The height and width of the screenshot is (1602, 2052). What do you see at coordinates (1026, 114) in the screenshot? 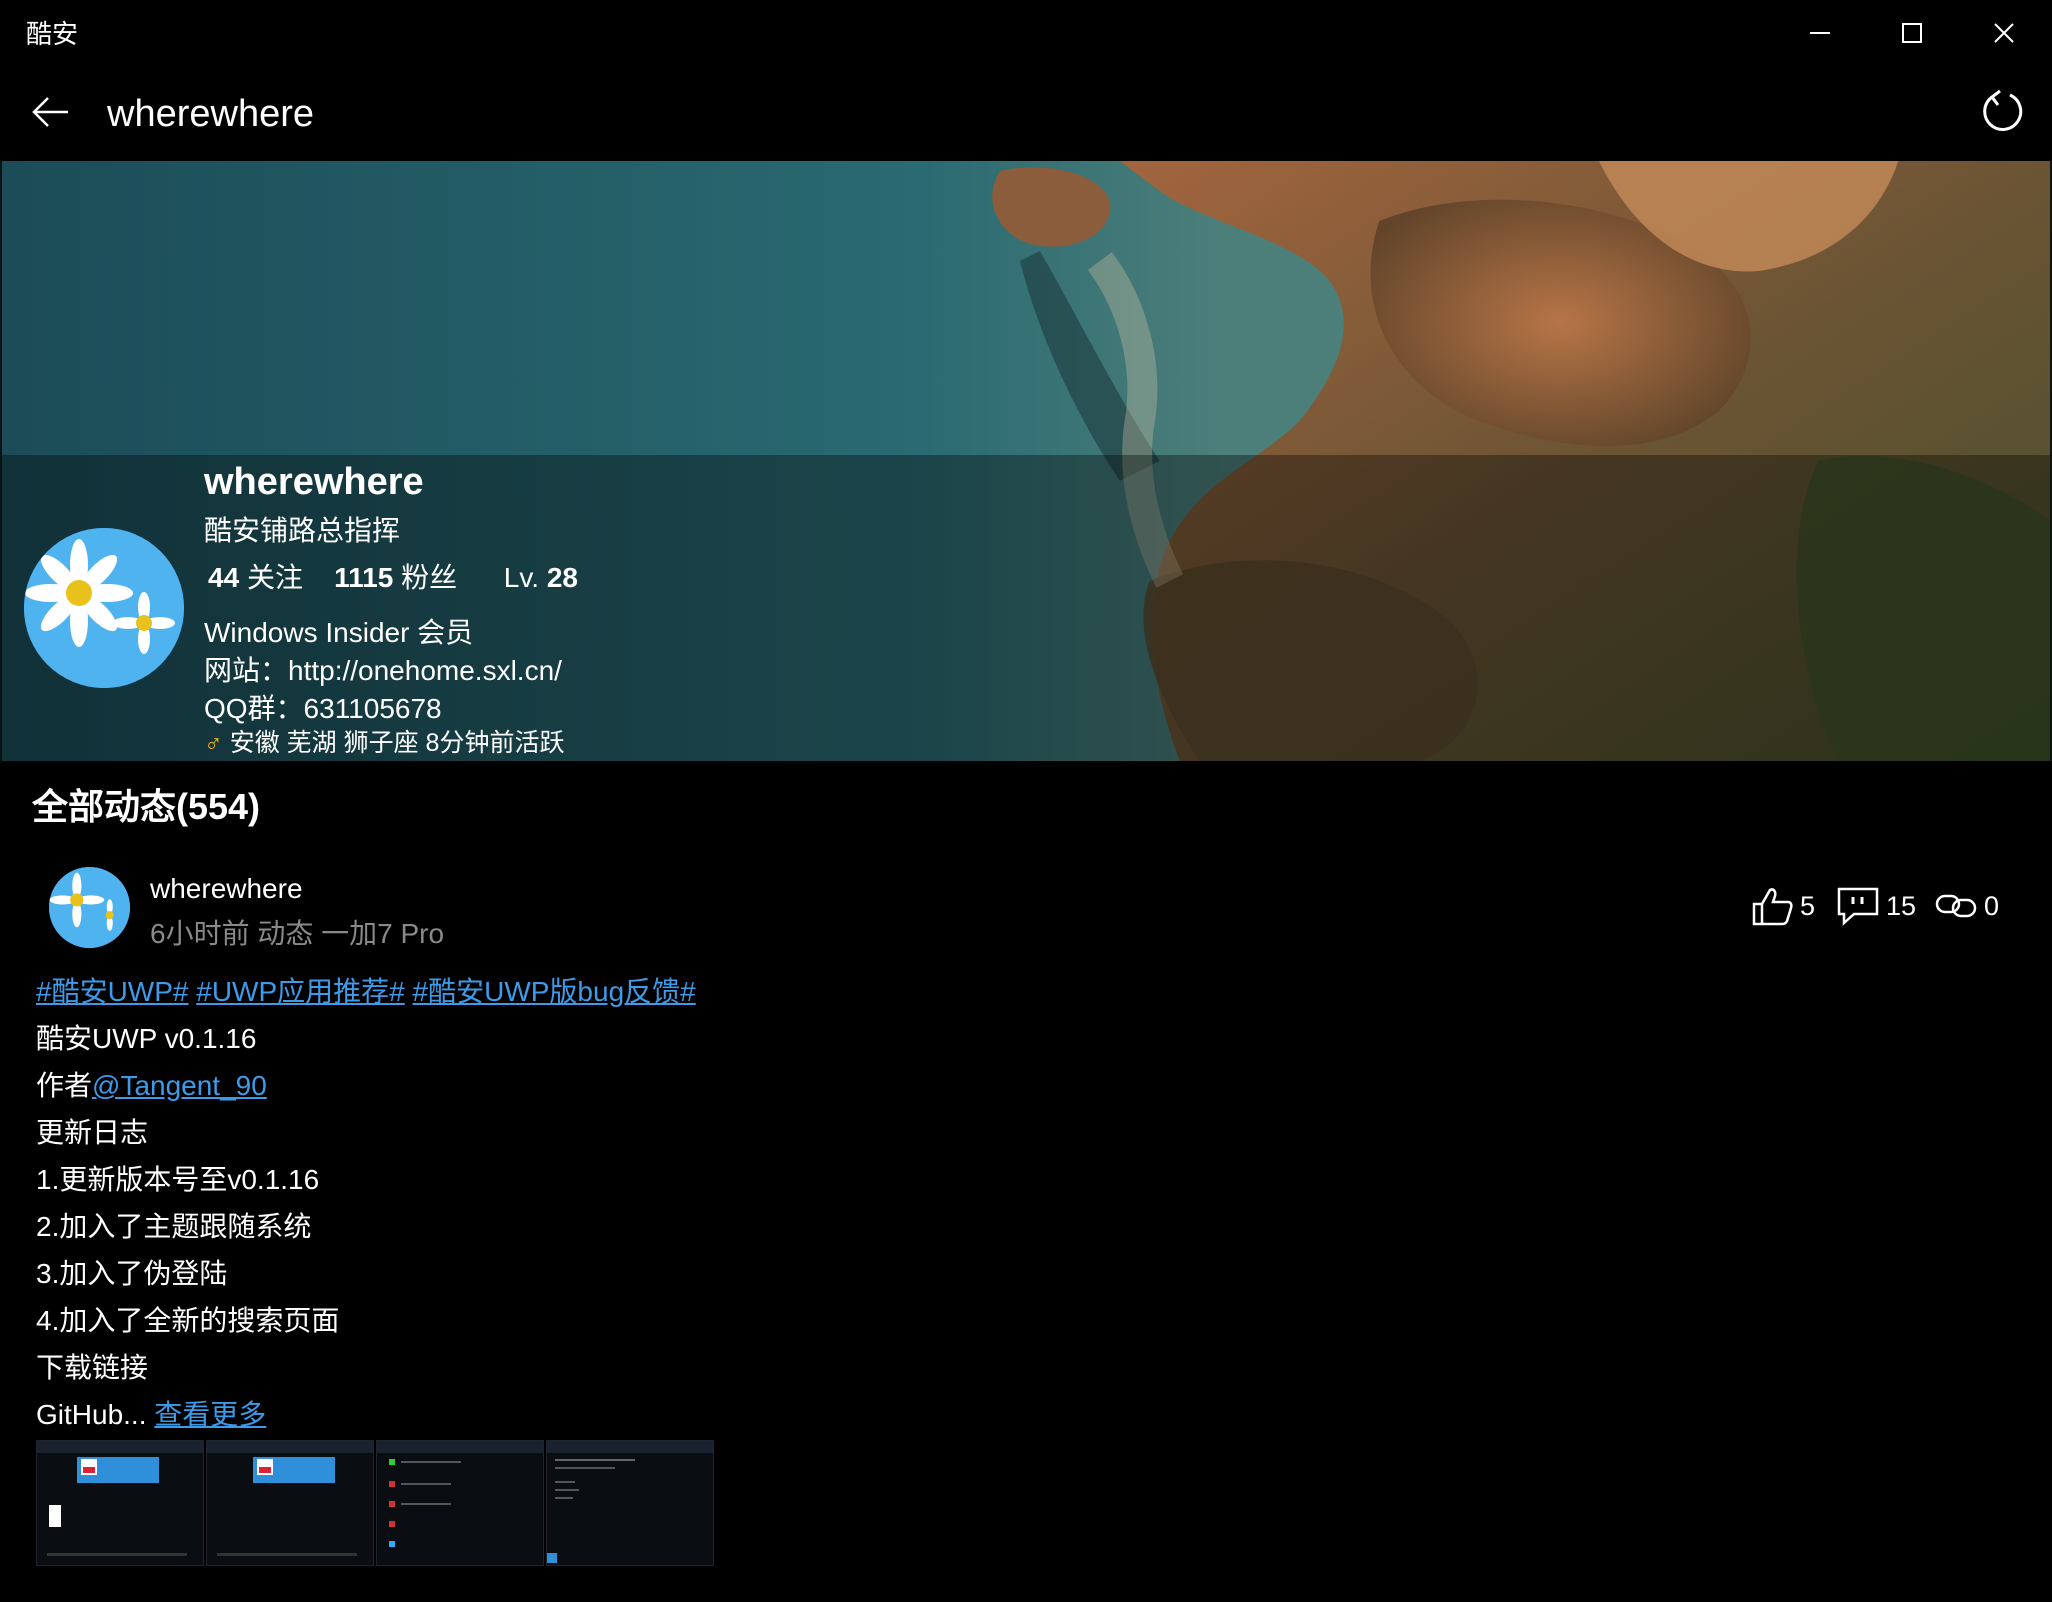
I see `navigation-bar: wherewhere` at bounding box center [1026, 114].